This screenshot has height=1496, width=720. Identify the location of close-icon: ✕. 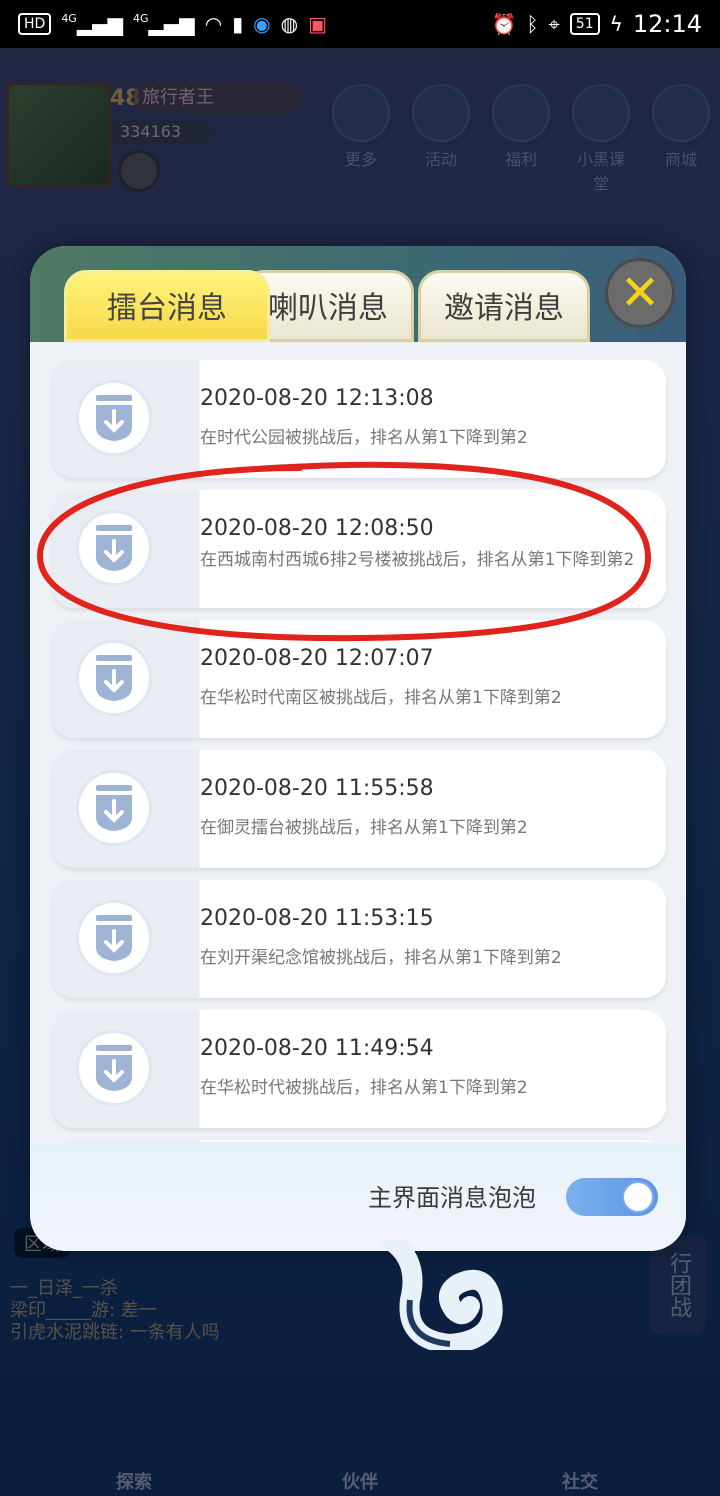
(640, 293).